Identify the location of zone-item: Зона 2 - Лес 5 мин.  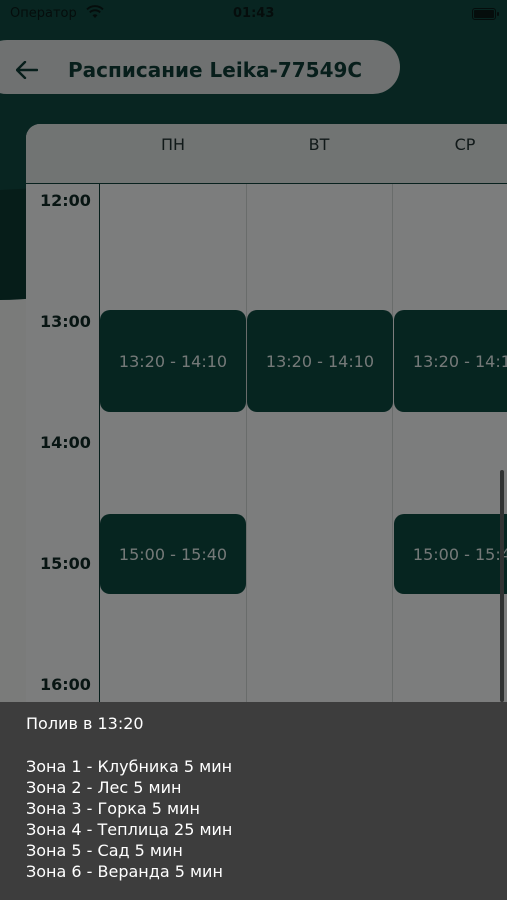
(104, 787).